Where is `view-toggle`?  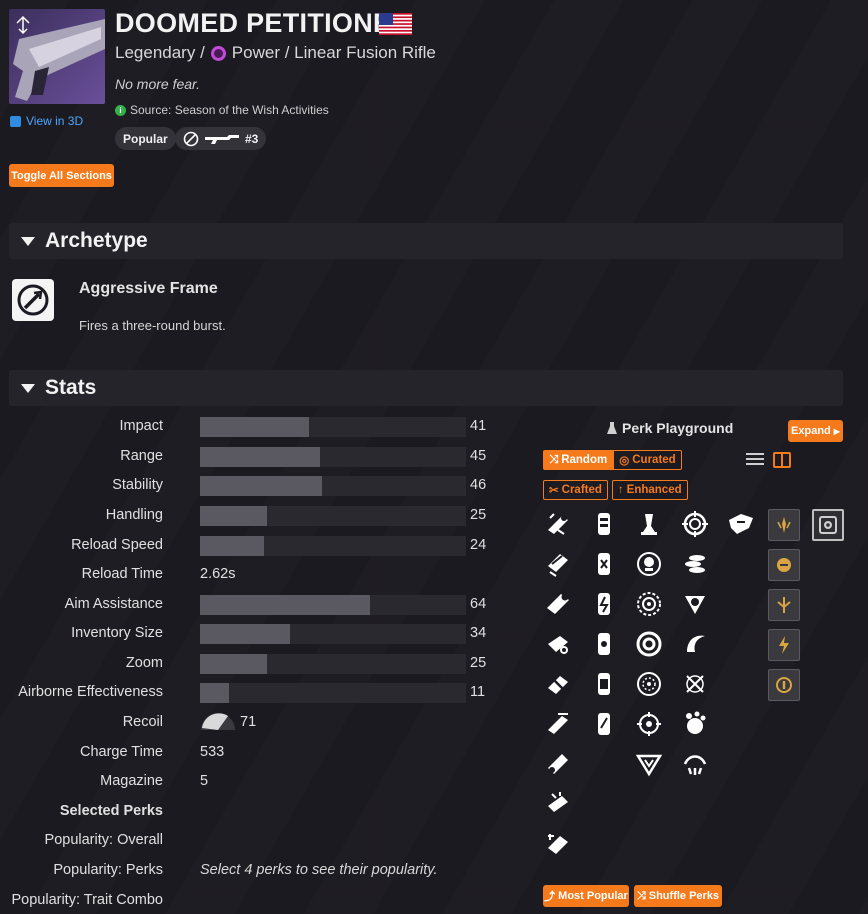 view-toggle is located at coordinates (768, 460).